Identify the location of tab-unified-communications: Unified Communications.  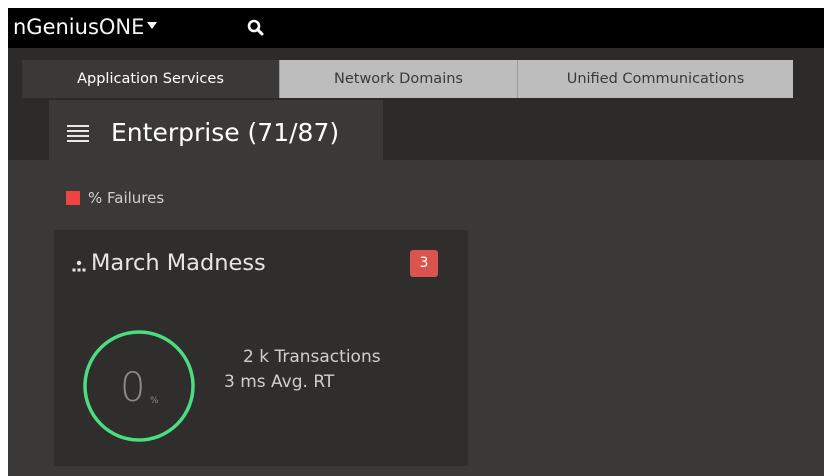
(655, 79).